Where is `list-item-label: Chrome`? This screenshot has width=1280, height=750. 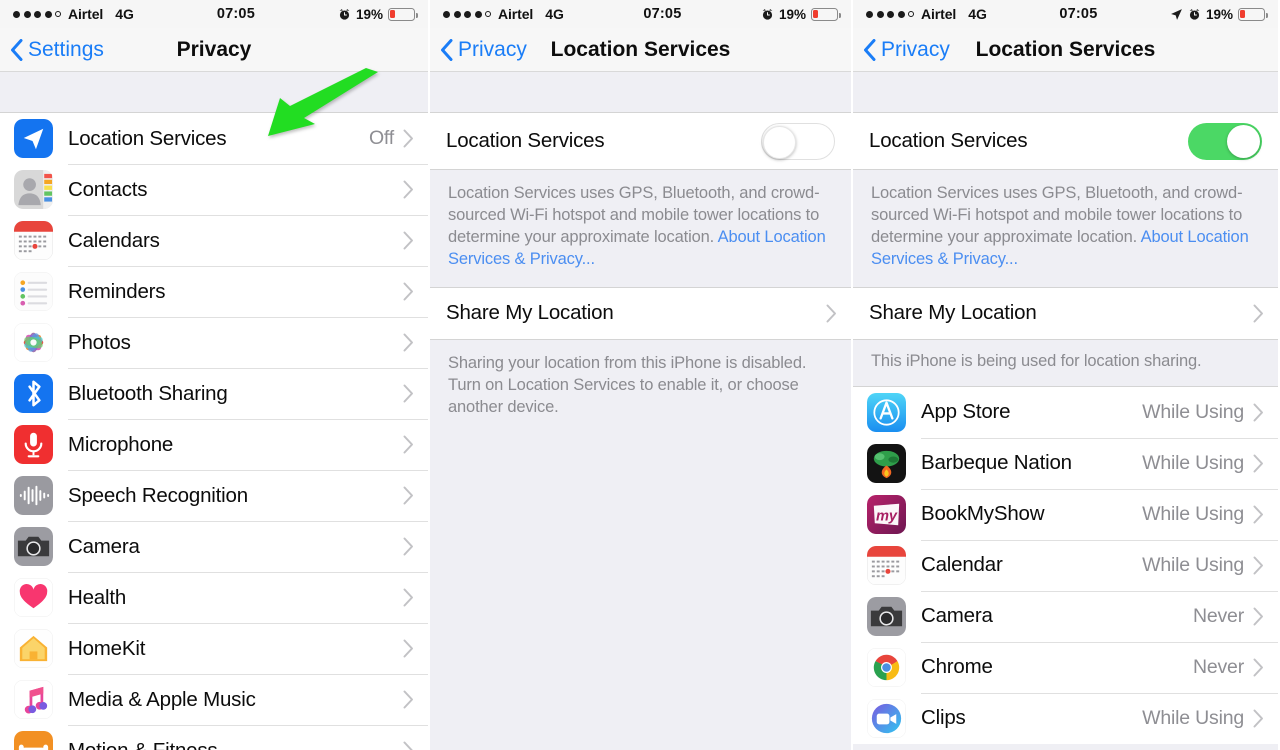
list-item-label: Chrome is located at coordinates (957, 667).